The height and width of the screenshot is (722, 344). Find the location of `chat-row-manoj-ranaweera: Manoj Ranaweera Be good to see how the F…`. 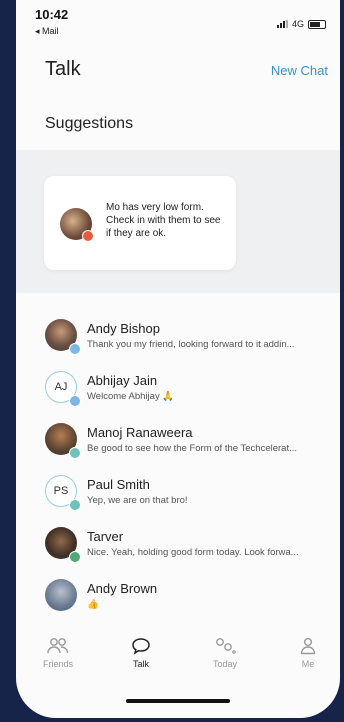

chat-row-manoj-ranaweera: Manoj Ranaweera Be good to see how the F… is located at coordinates (178, 440).